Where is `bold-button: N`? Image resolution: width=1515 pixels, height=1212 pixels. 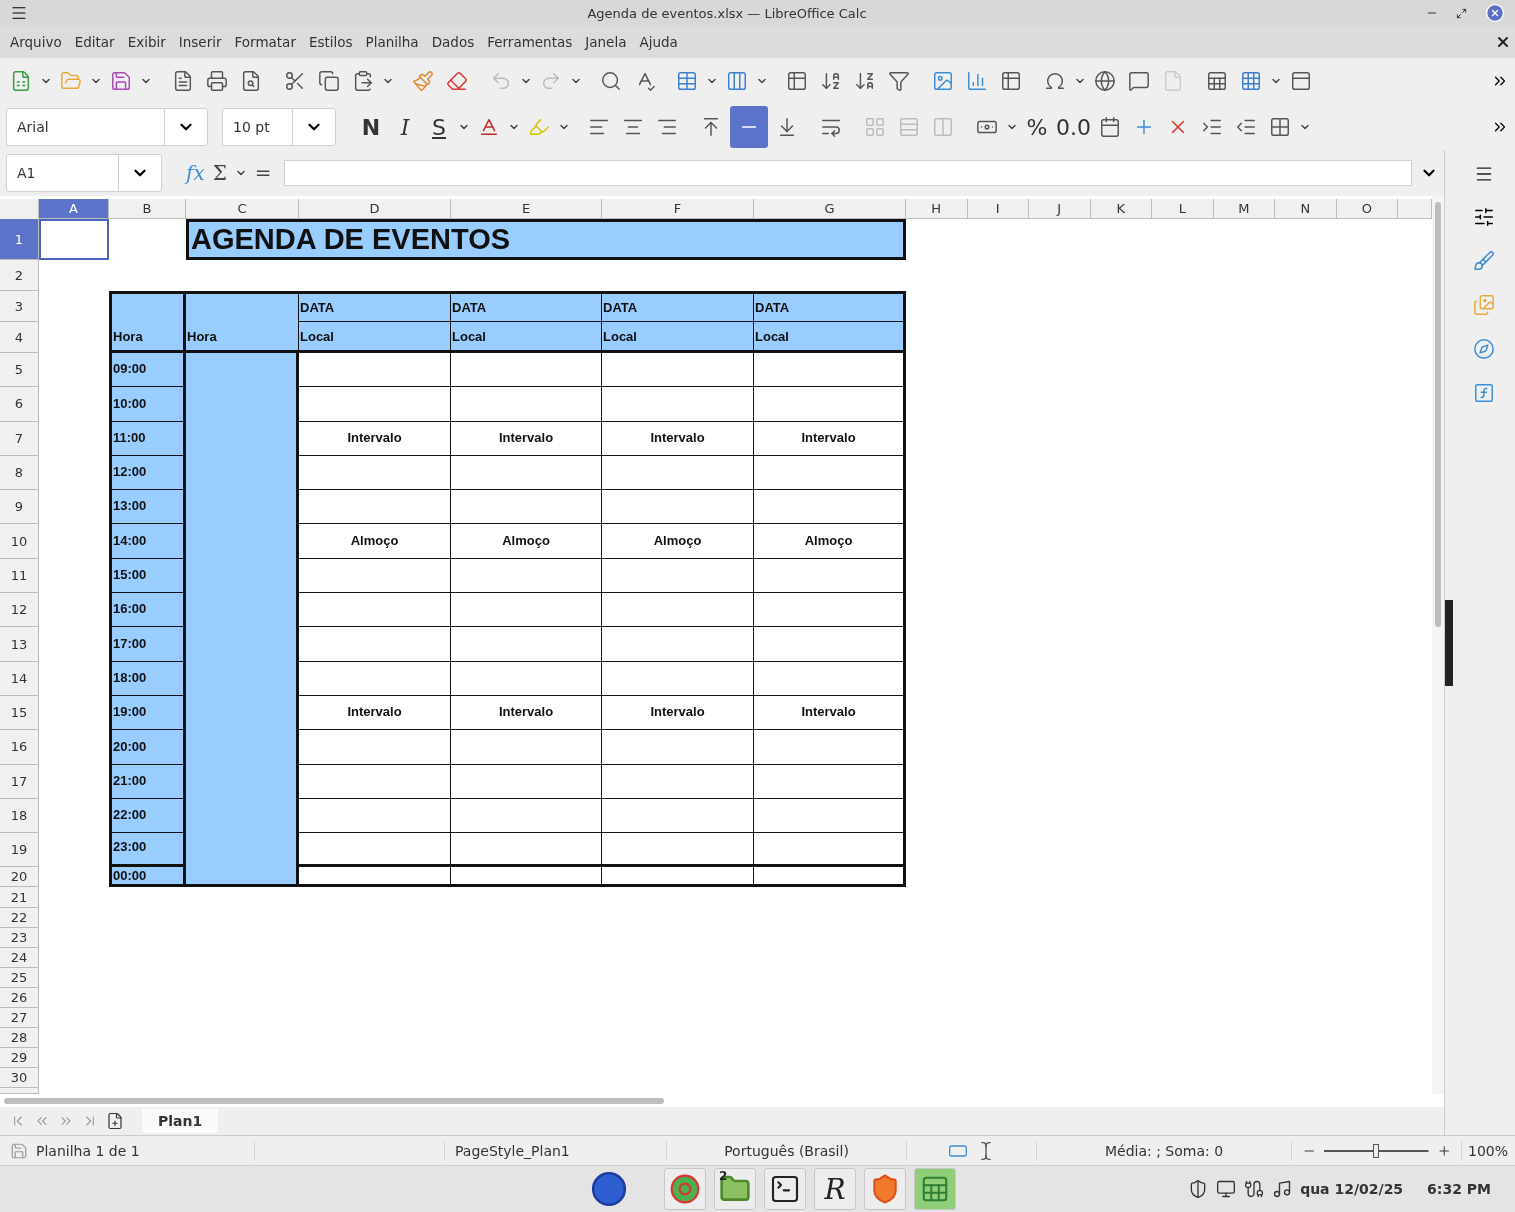
bold-button: N is located at coordinates (371, 127).